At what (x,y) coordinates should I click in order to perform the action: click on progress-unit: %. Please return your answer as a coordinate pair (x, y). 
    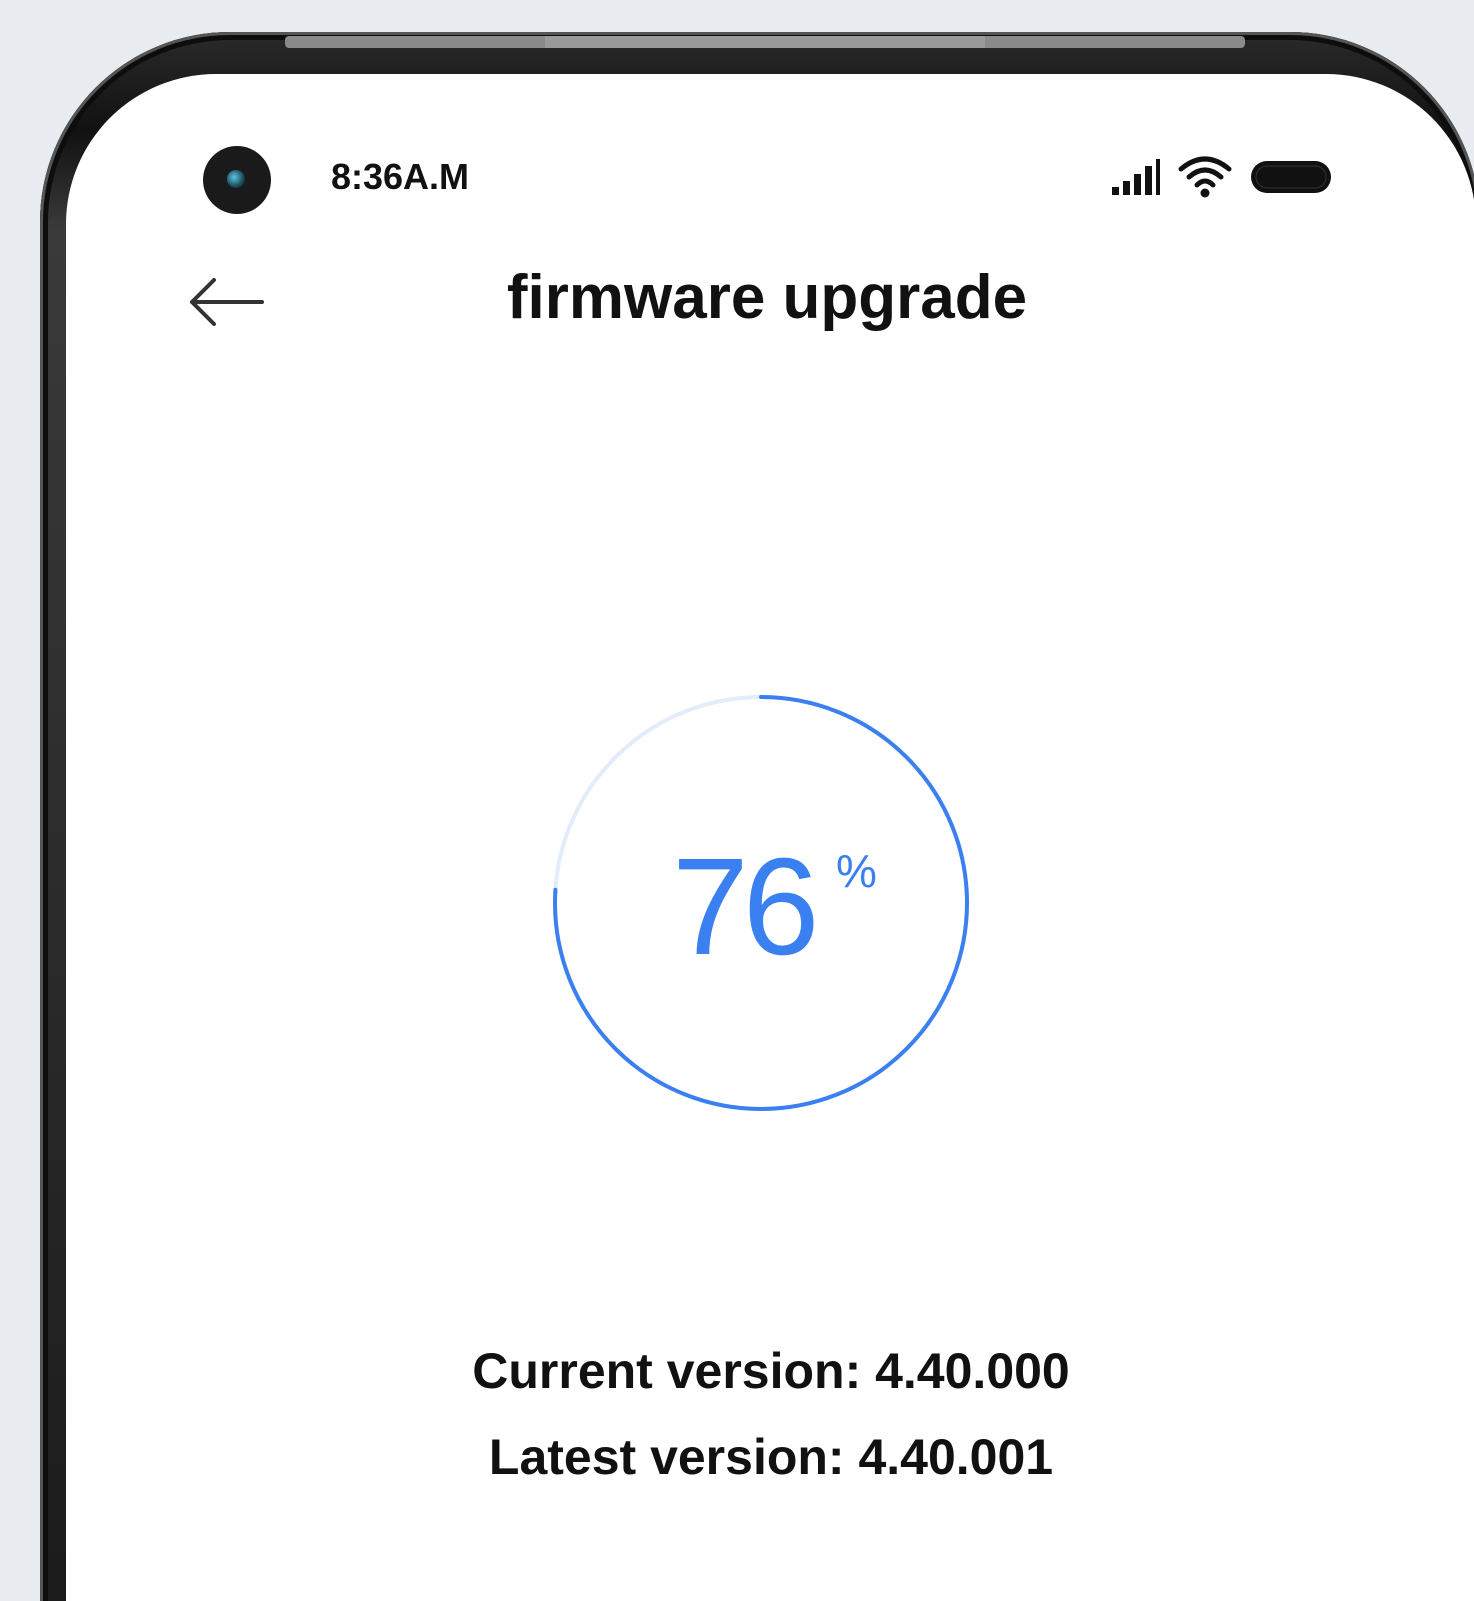
    Looking at the image, I should click on (856, 871).